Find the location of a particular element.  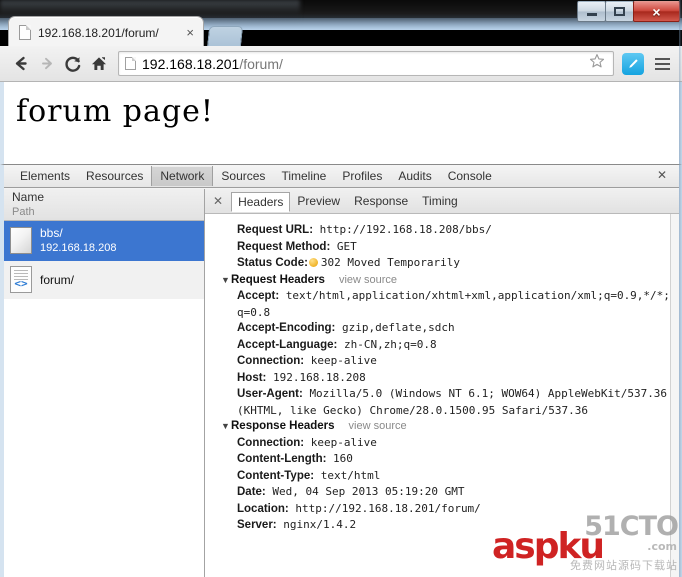

new-tab-button is located at coordinates (225, 37).